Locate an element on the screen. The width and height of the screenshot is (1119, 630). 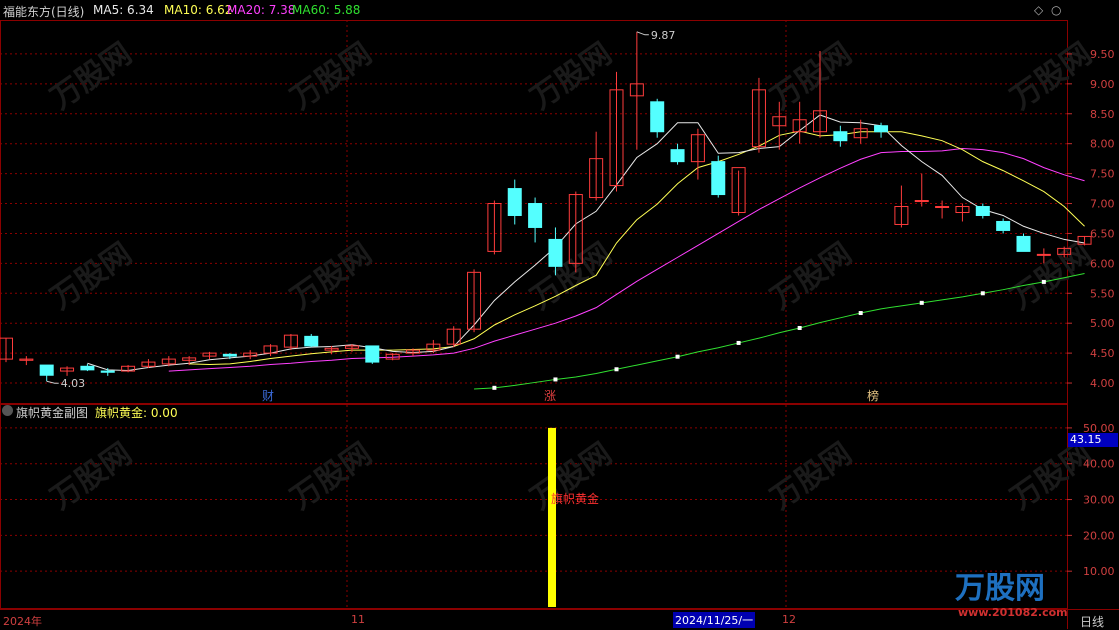
signal-label: 旗帜黄金 is located at coordinates (575, 499).